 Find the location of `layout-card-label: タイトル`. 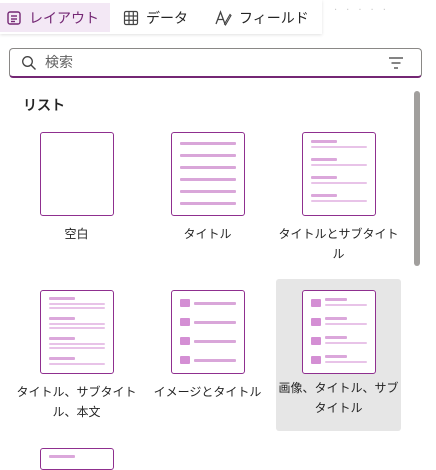

layout-card-label: タイトル is located at coordinates (207, 234).